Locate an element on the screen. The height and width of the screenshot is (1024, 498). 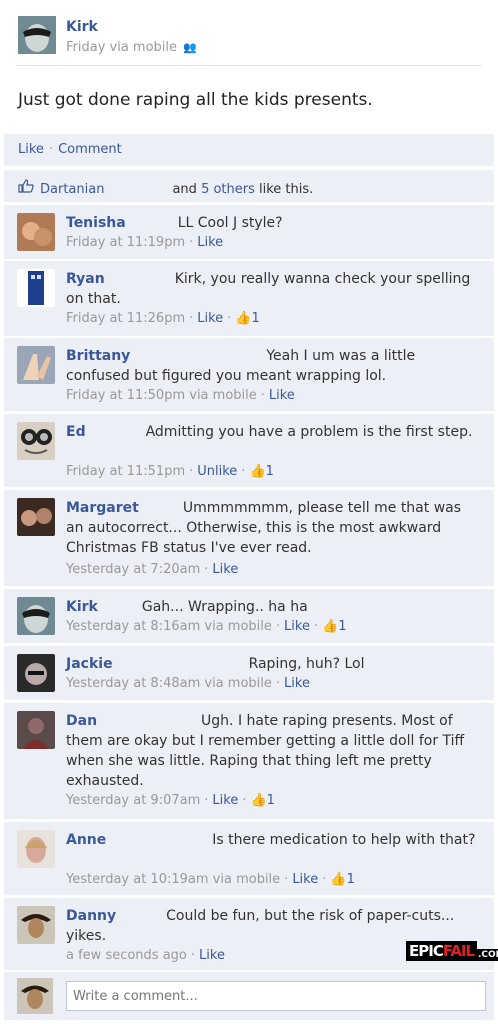
post-header: Kirk Friday via mobile 👥 is located at coordinates (249, 40).